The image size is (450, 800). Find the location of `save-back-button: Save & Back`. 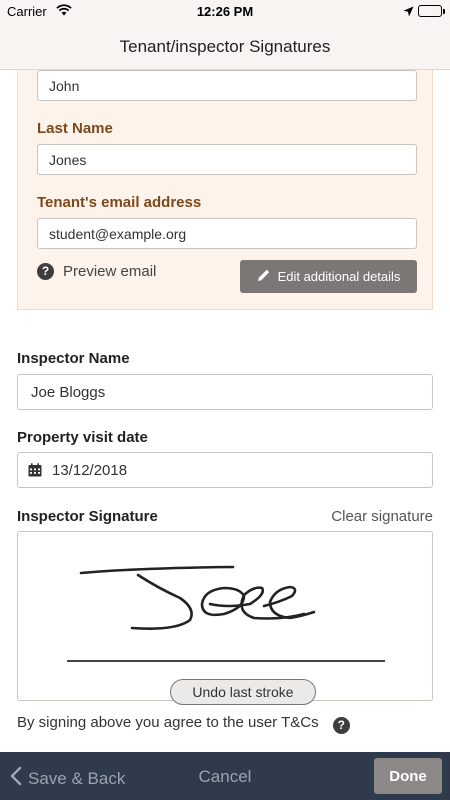

save-back-button: Save & Back is located at coordinates (67, 778).